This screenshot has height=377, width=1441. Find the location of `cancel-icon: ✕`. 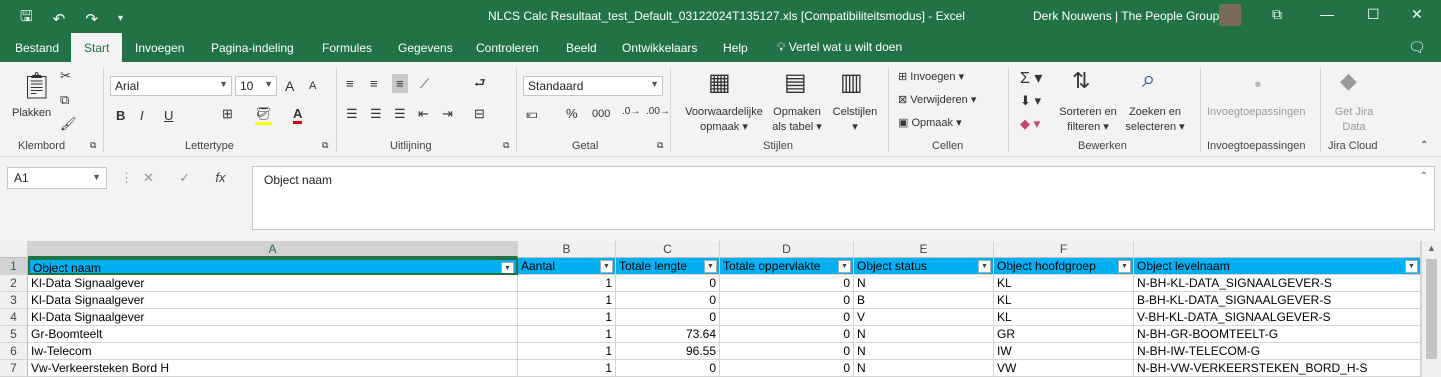

cancel-icon: ✕ is located at coordinates (148, 177).